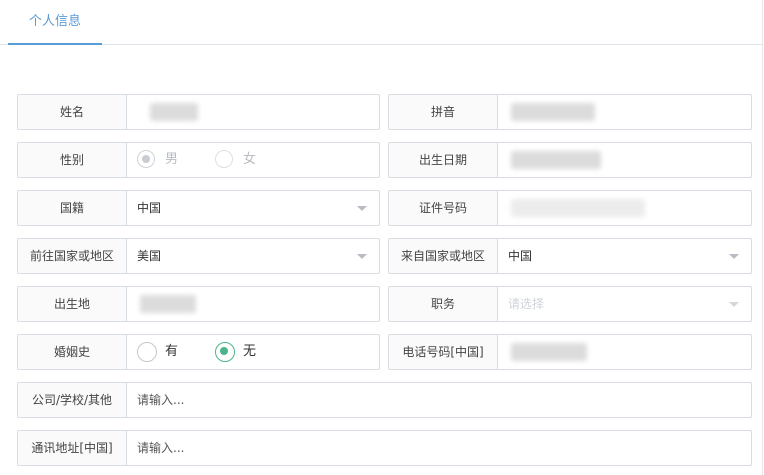 The height and width of the screenshot is (475, 764). What do you see at coordinates (520, 256) in the screenshot?
I see `origin-value: 中国` at bounding box center [520, 256].